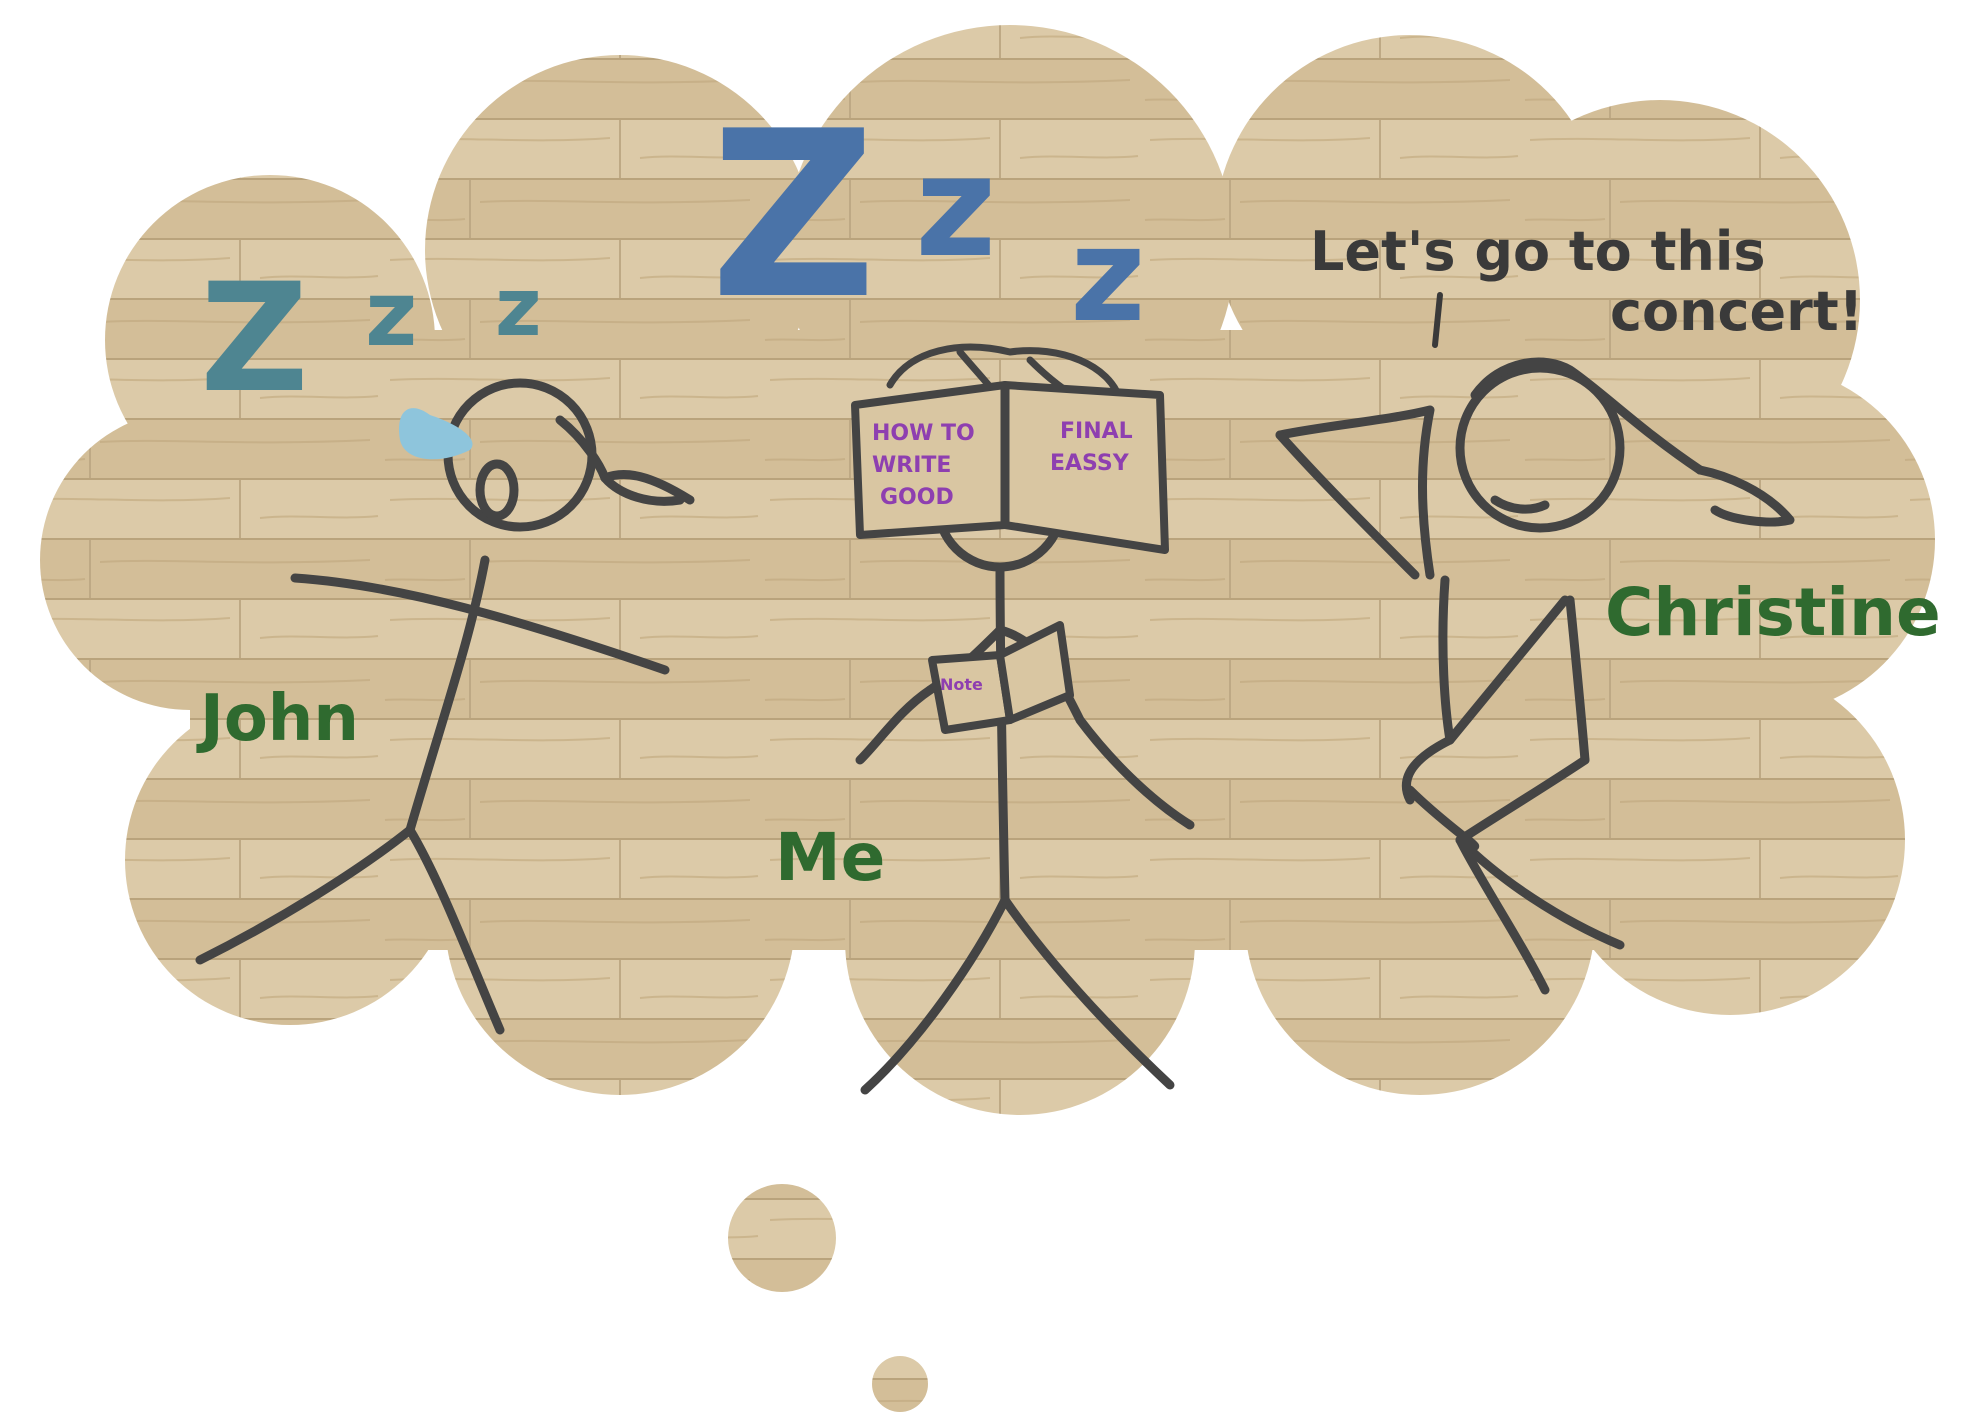 The height and width of the screenshot is (1424, 1980). Describe the element at coordinates (1736, 311) in the screenshot. I see `svg-text: concert!` at that location.